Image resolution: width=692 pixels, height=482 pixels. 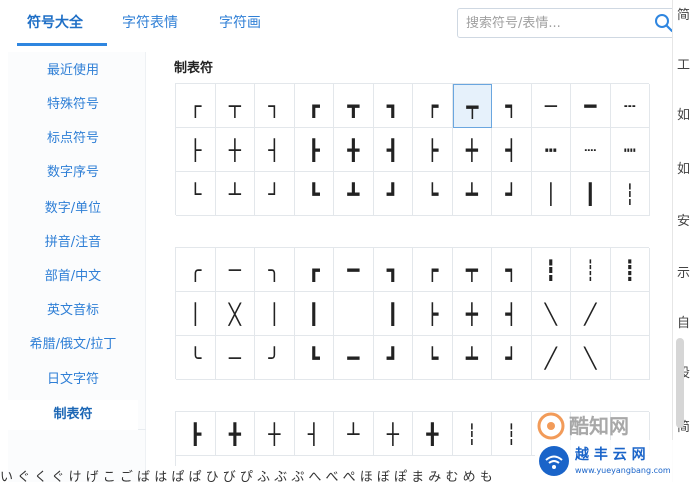 I want to click on symbol-cell: ┳, so click(x=354, y=106).